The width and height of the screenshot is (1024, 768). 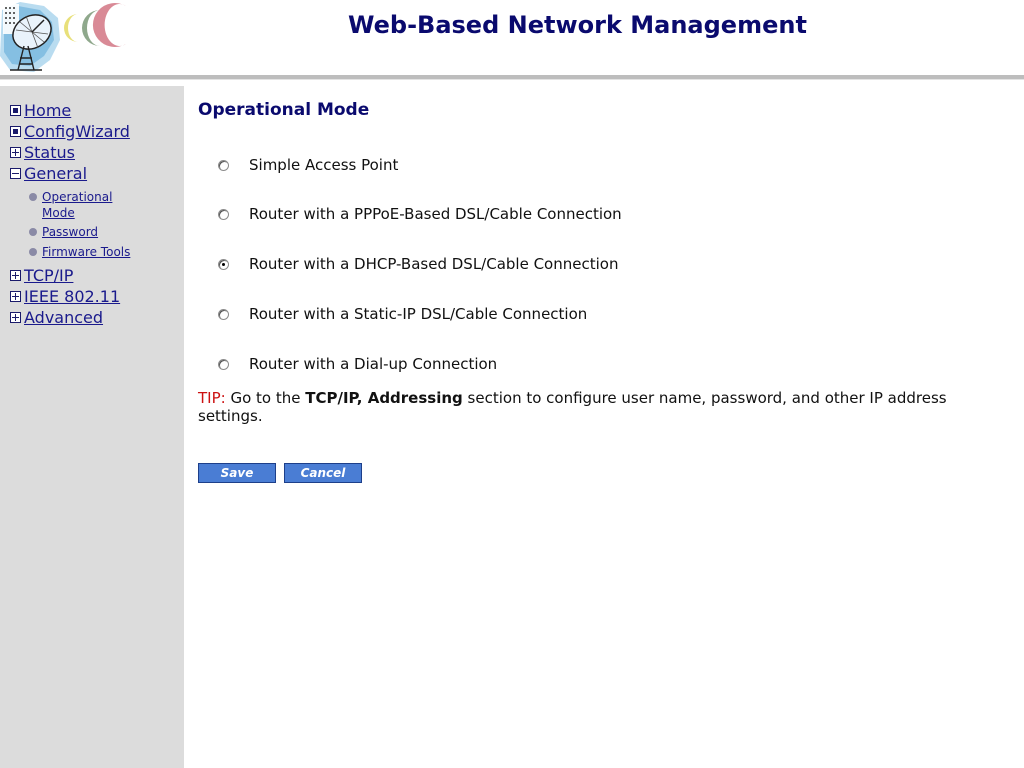 I want to click on sidebar-subitem-firmware-tools: Firmware Tools, so click(x=85, y=252).